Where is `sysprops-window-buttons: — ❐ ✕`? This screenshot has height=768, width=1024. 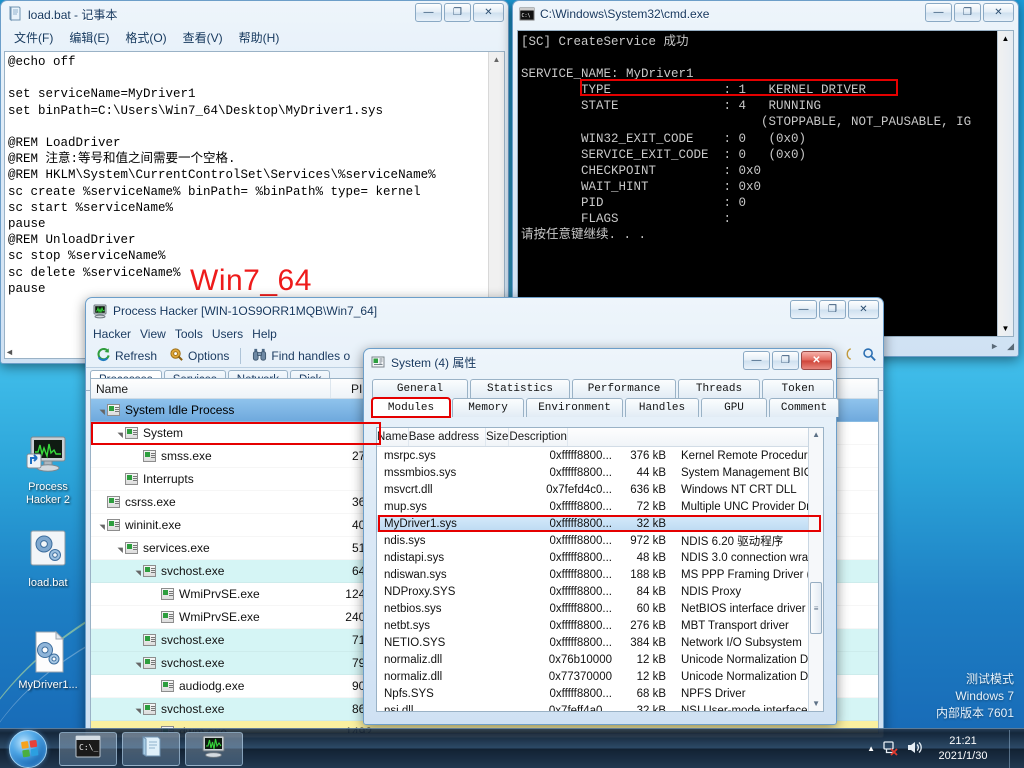 sysprops-window-buttons: — ❐ ✕ is located at coordinates (787, 360).